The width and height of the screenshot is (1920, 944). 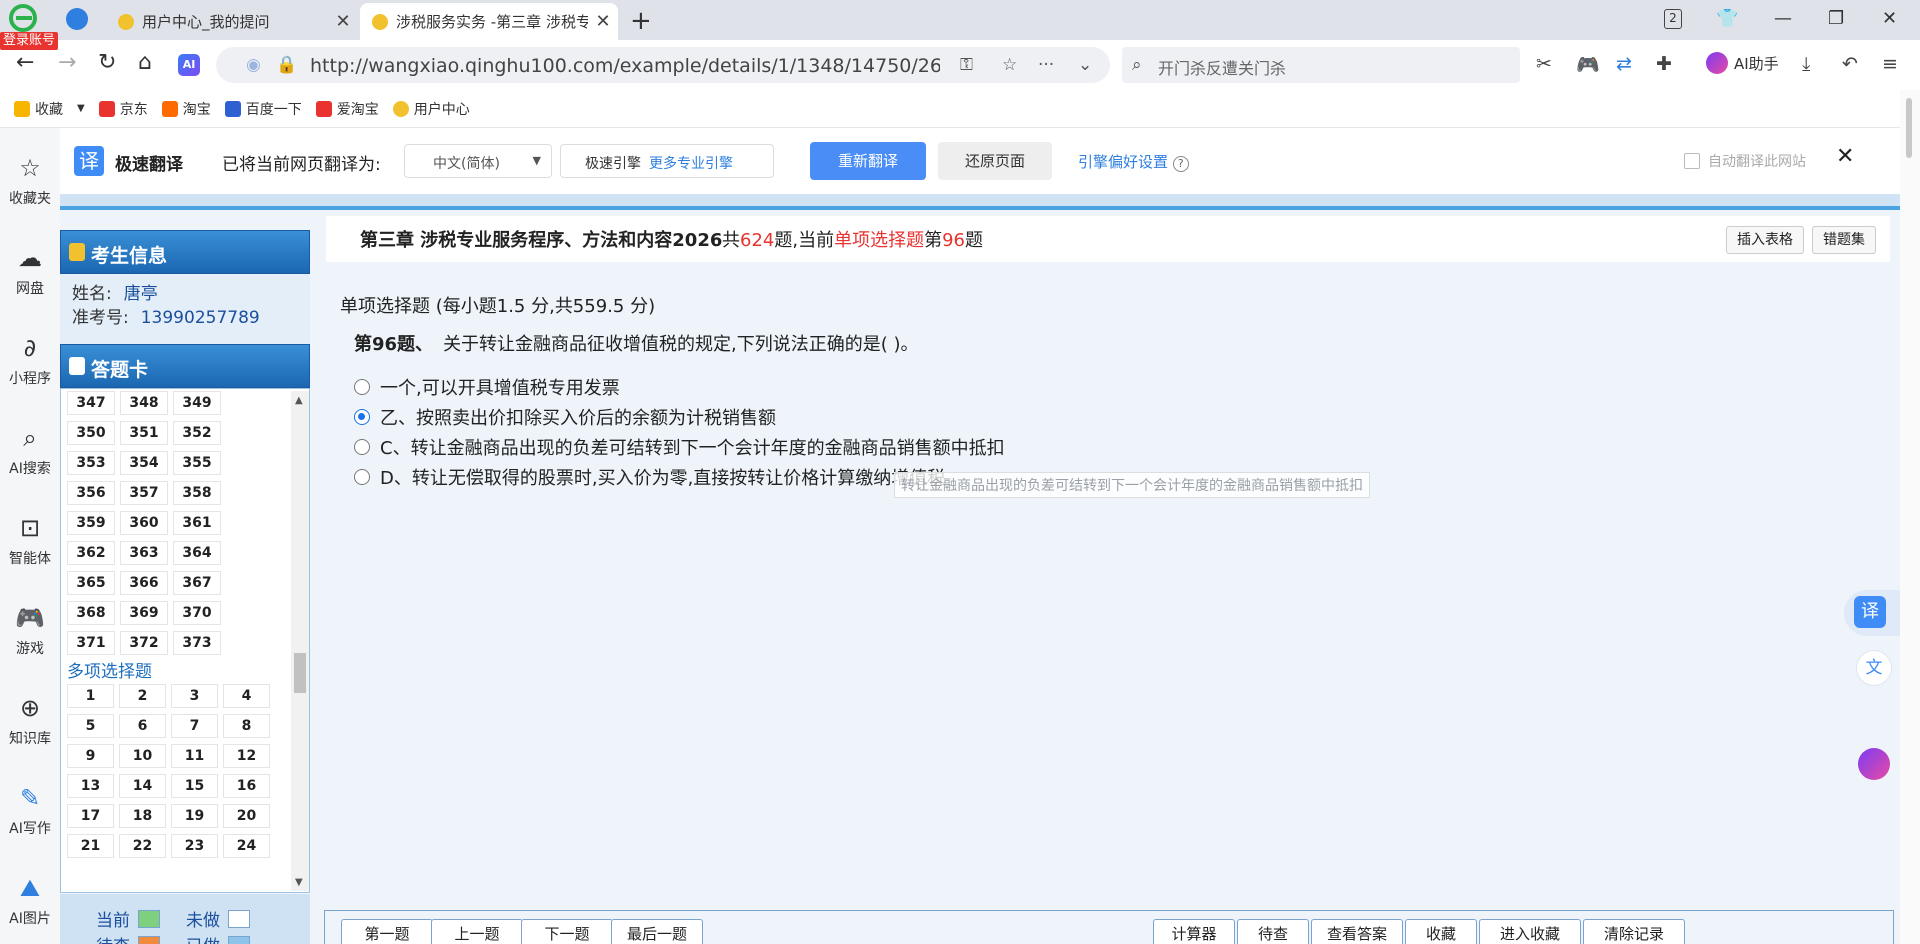 What do you see at coordinates (91, 583) in the screenshot?
I see `question-number-cell: 365` at bounding box center [91, 583].